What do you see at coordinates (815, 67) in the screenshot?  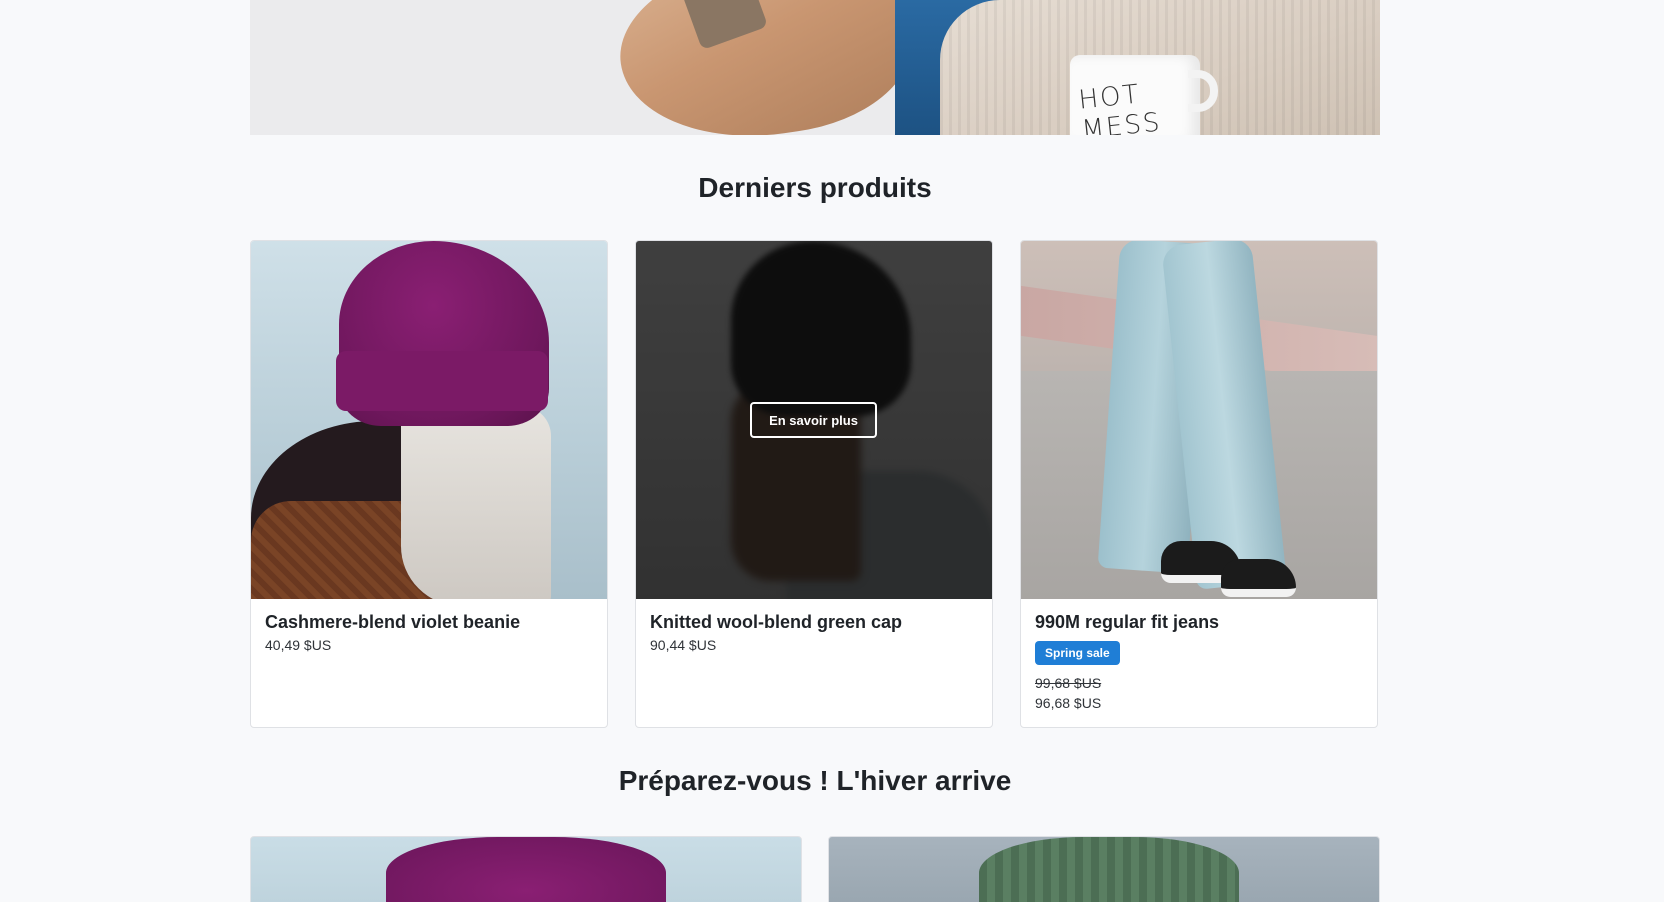 I see `hero-banner-image: HOT MESS` at bounding box center [815, 67].